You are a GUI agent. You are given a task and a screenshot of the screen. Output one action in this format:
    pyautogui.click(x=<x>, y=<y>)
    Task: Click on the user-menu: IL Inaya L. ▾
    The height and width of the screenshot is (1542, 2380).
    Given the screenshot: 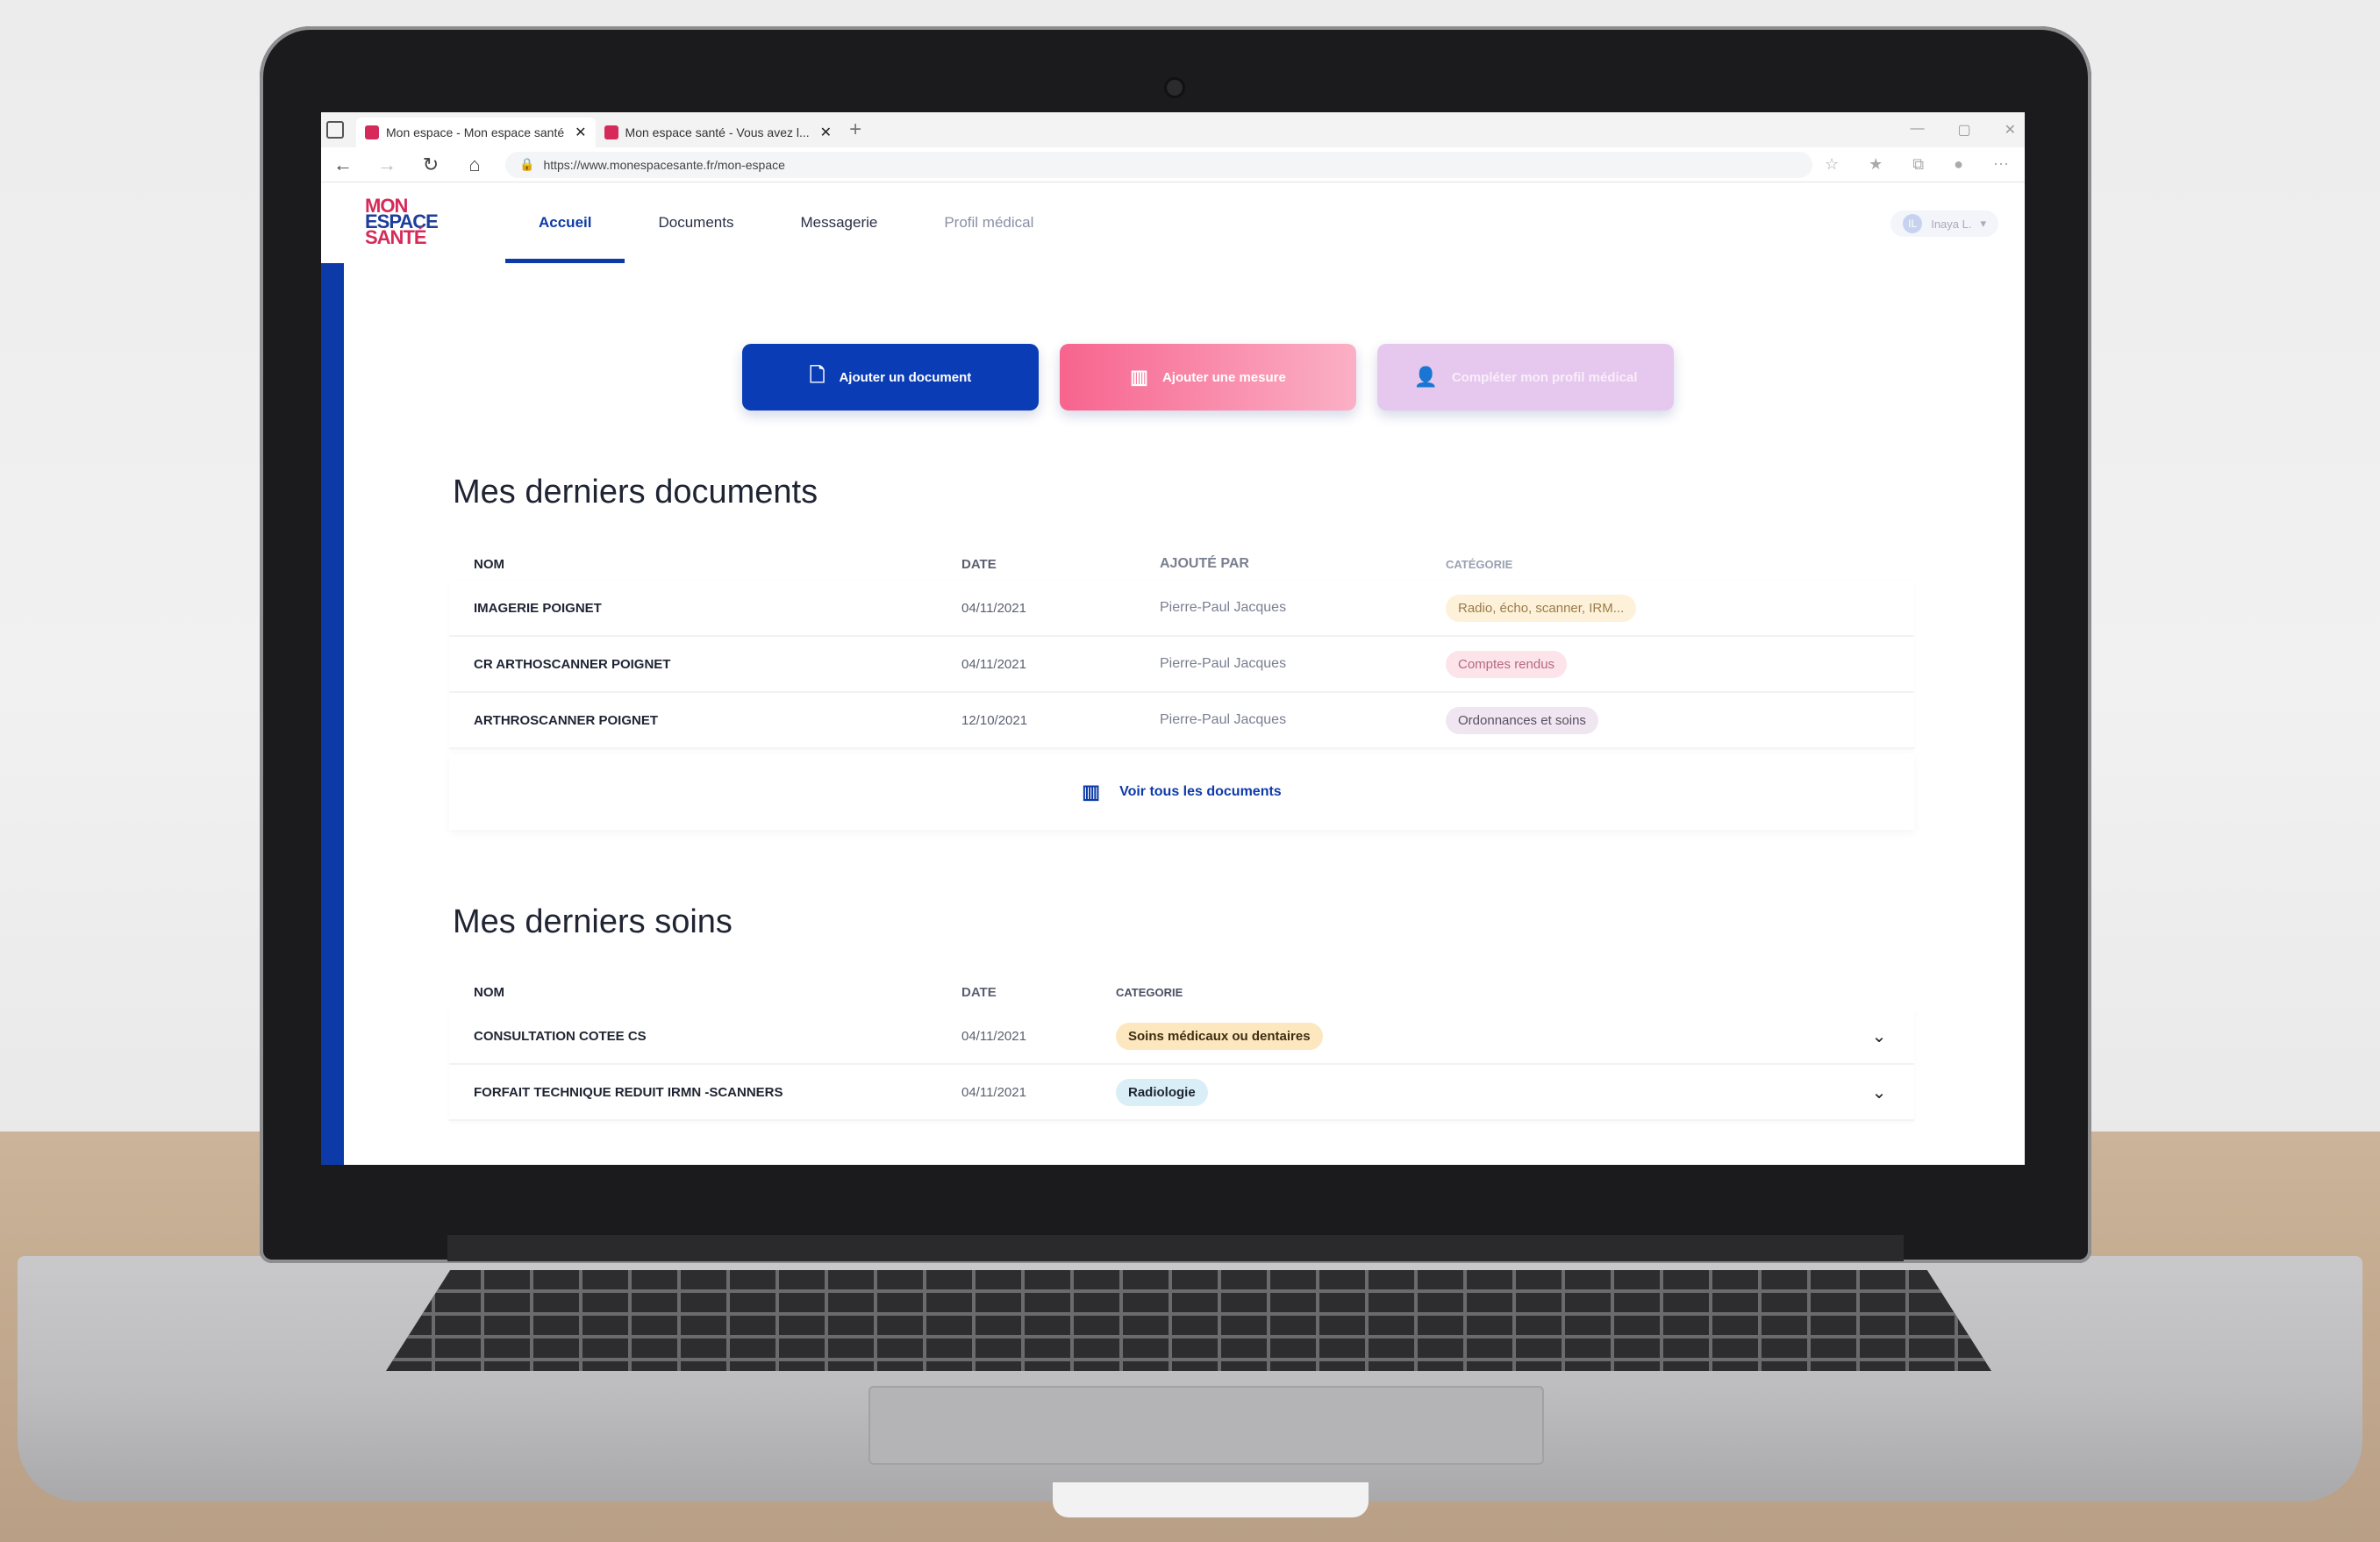 What is the action you would take?
    pyautogui.click(x=1944, y=224)
    